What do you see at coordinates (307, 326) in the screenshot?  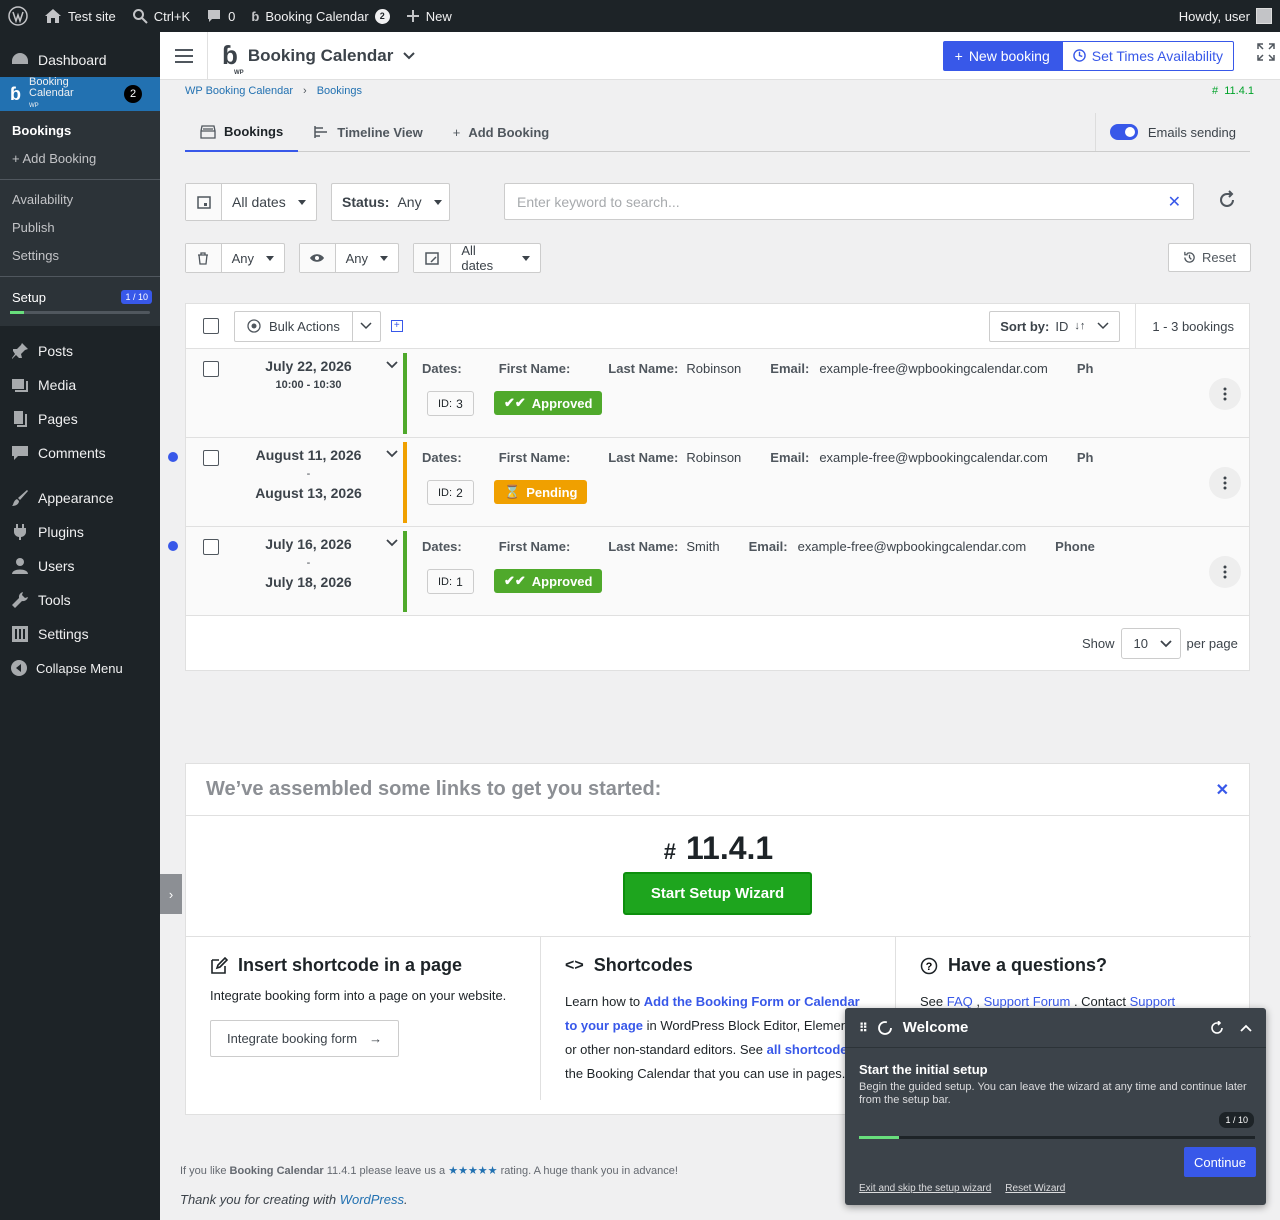 I see `bulk-actions-select: Bulk Actions` at bounding box center [307, 326].